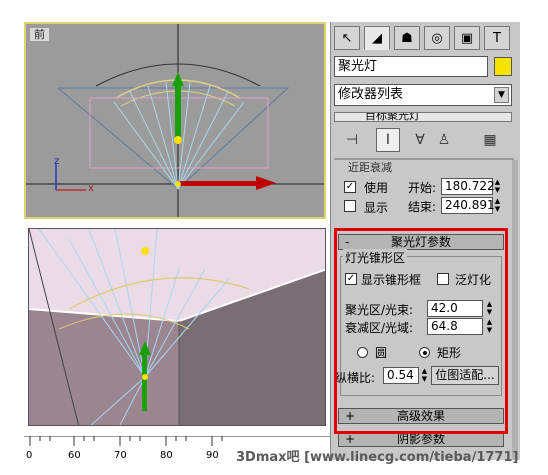  What do you see at coordinates (57, 161) in the screenshot?
I see `axis-z-label: z` at bounding box center [57, 161].